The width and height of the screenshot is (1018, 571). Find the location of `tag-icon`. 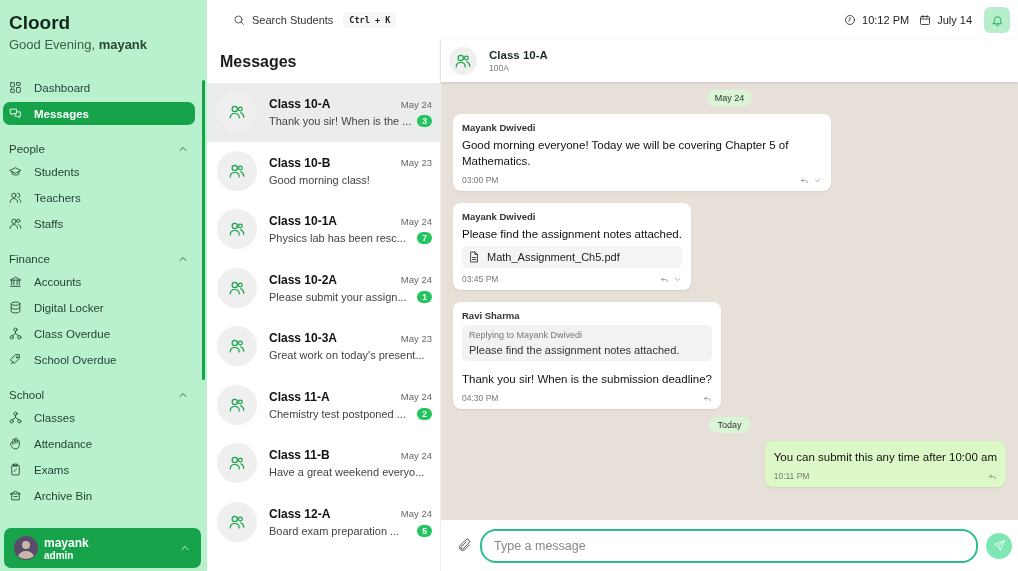

tag-icon is located at coordinates (15, 359).